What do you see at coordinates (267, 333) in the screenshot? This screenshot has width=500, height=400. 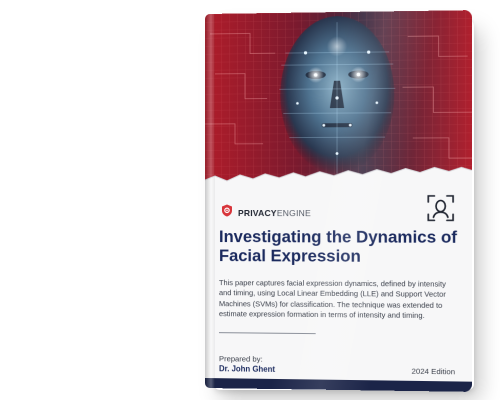 I see `divider` at bounding box center [267, 333].